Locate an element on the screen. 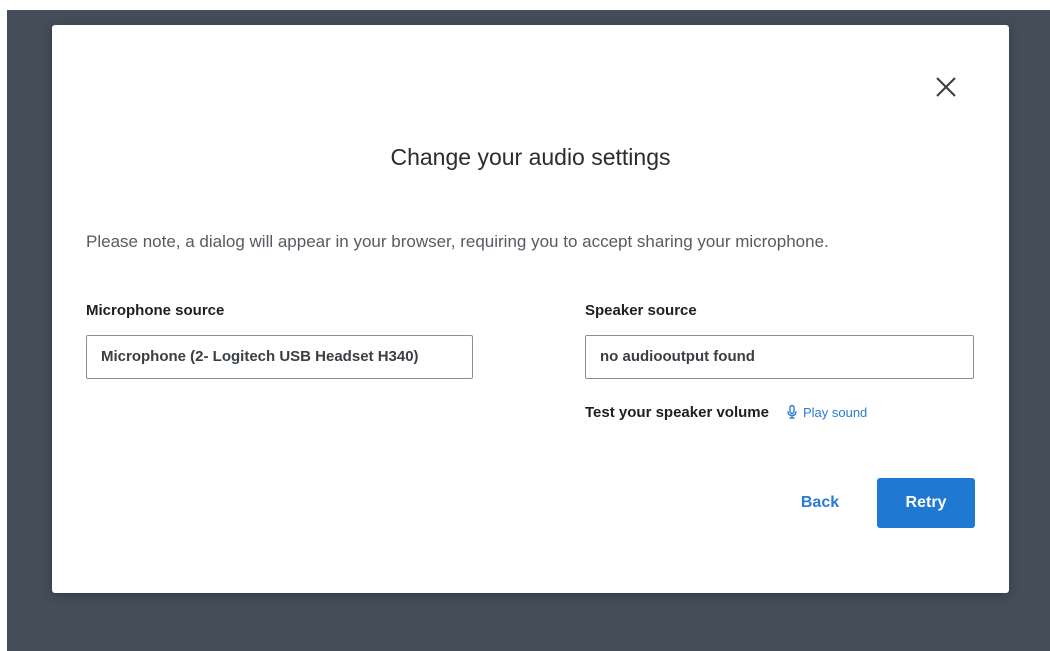 Image resolution: width=1050 pixels, height=651 pixels. close-button is located at coordinates (946, 87).